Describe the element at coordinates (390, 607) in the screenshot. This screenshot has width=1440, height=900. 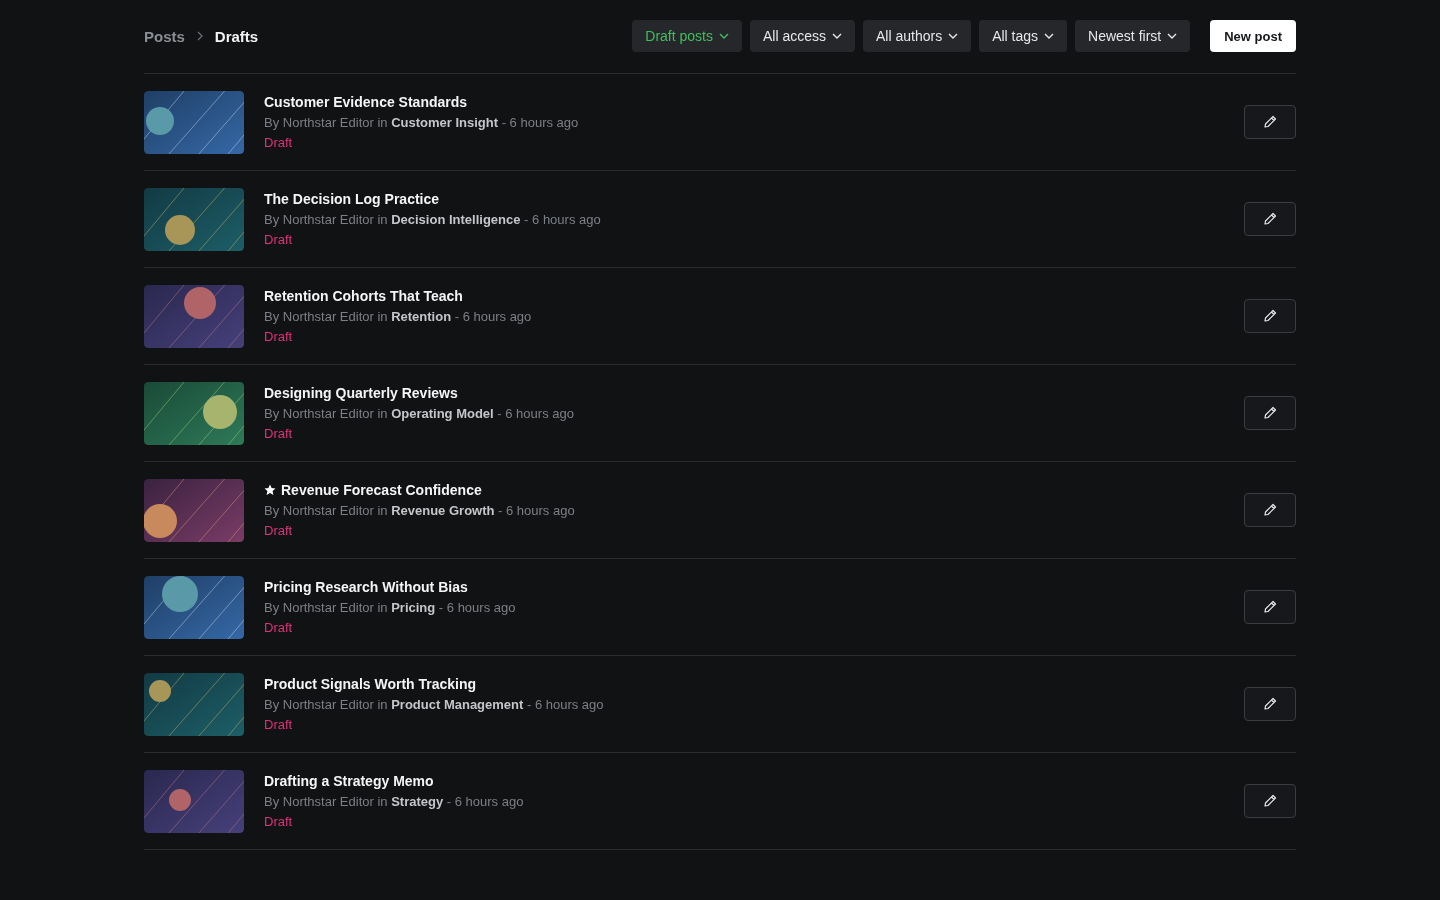
I see `post-meta: By Northstar Editor in Pricing - 6 hours ago` at that location.